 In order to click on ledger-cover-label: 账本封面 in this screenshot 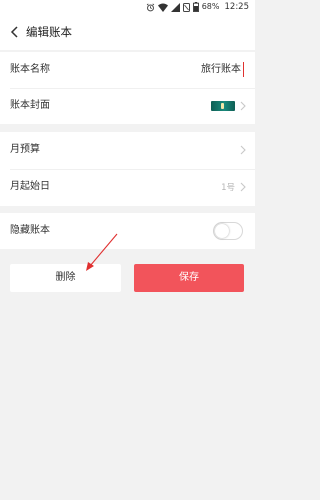, I will do `click(30, 105)`.